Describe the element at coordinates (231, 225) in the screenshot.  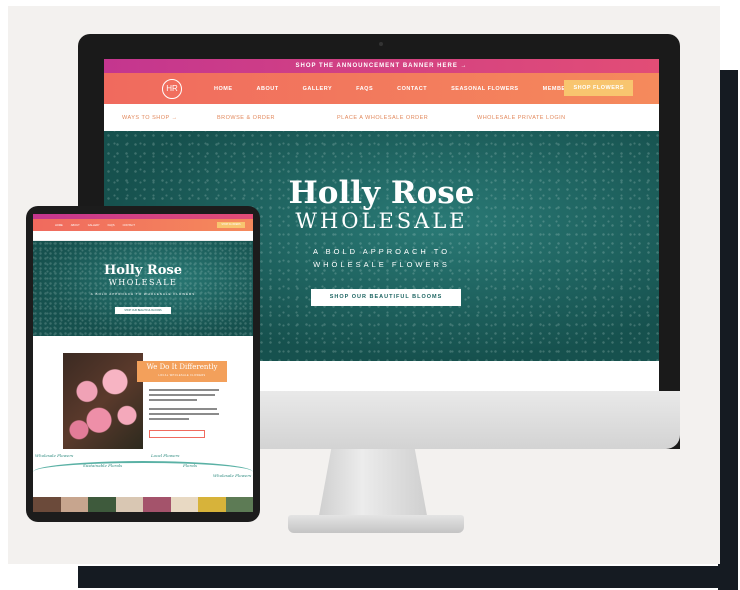
I see `tablet-shop-button: SHOP FLOWERS` at that location.